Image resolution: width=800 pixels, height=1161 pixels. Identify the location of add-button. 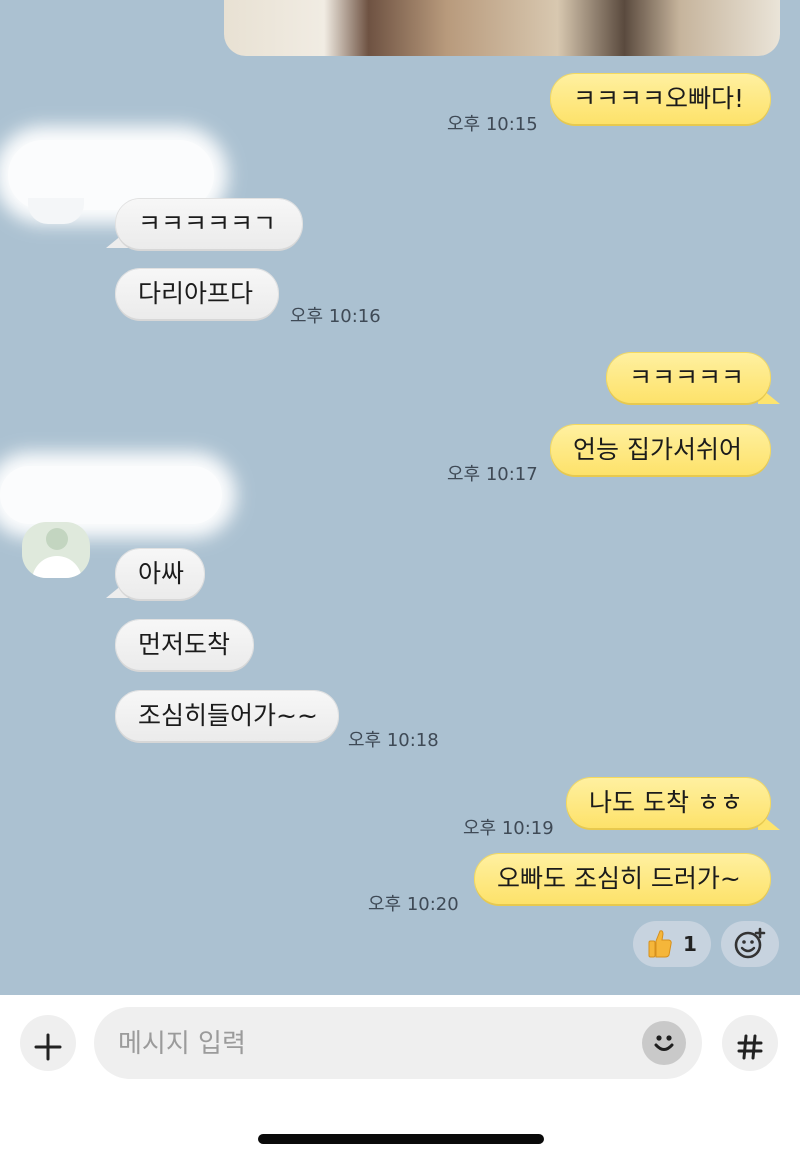
(48, 1043).